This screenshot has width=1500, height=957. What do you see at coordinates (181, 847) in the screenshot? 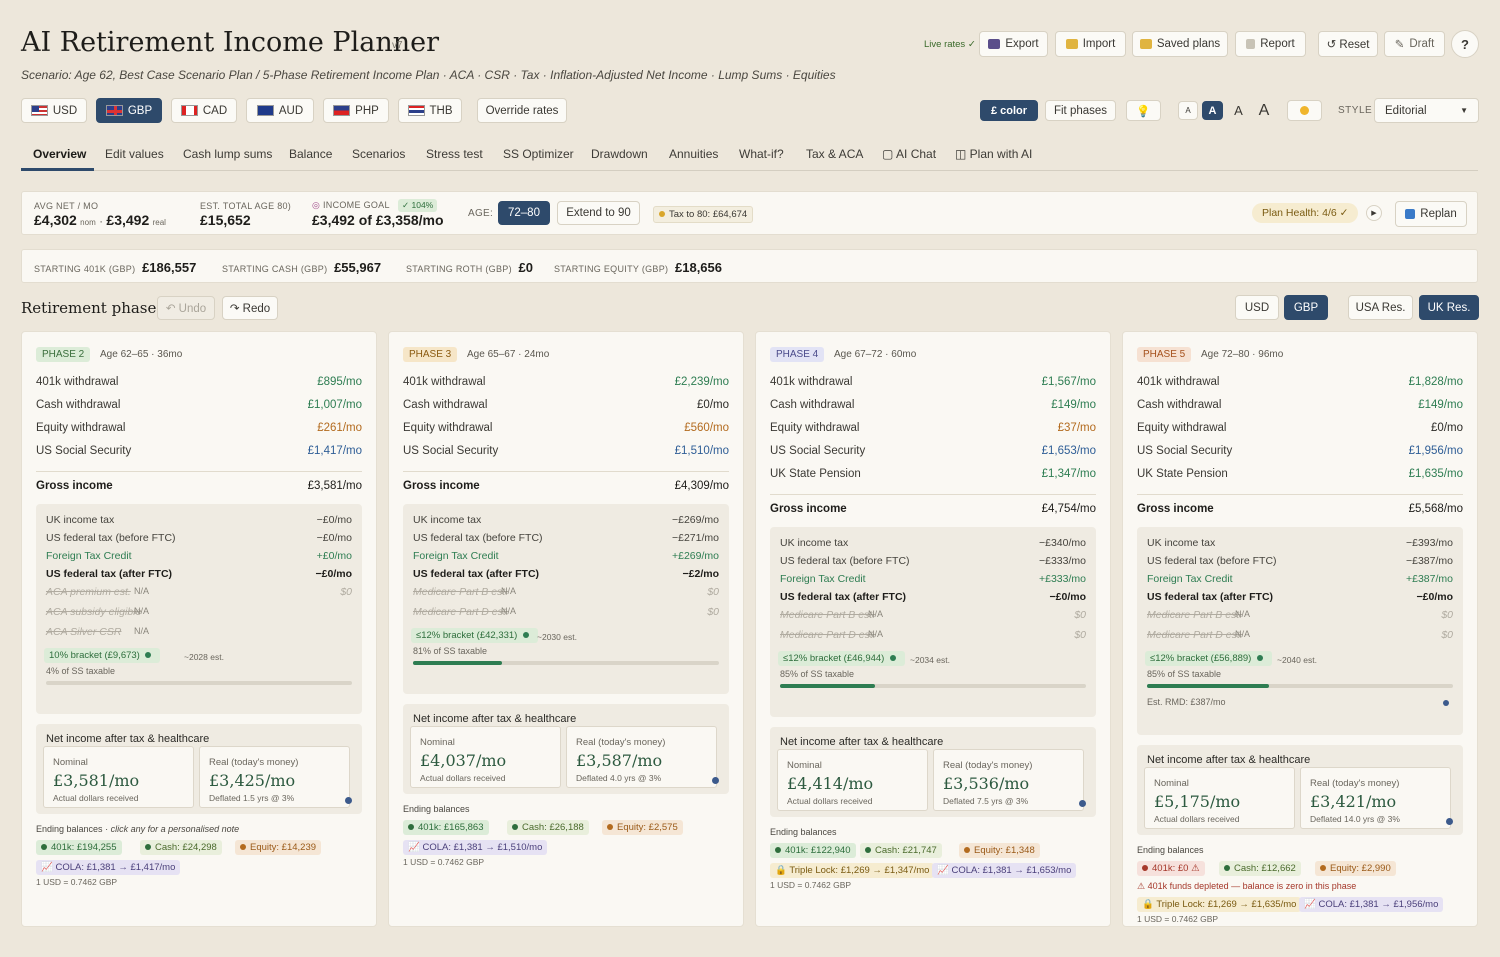
I see `balance-cash-pill: Cash: £24,298` at bounding box center [181, 847].